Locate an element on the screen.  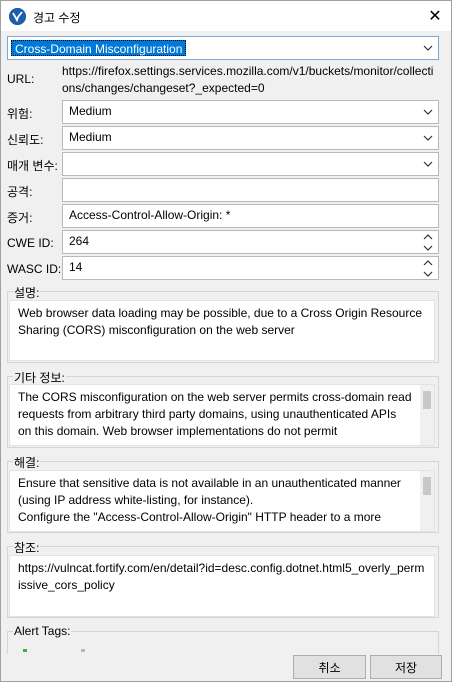
close-button: ✕ is located at coordinates (435, 16).